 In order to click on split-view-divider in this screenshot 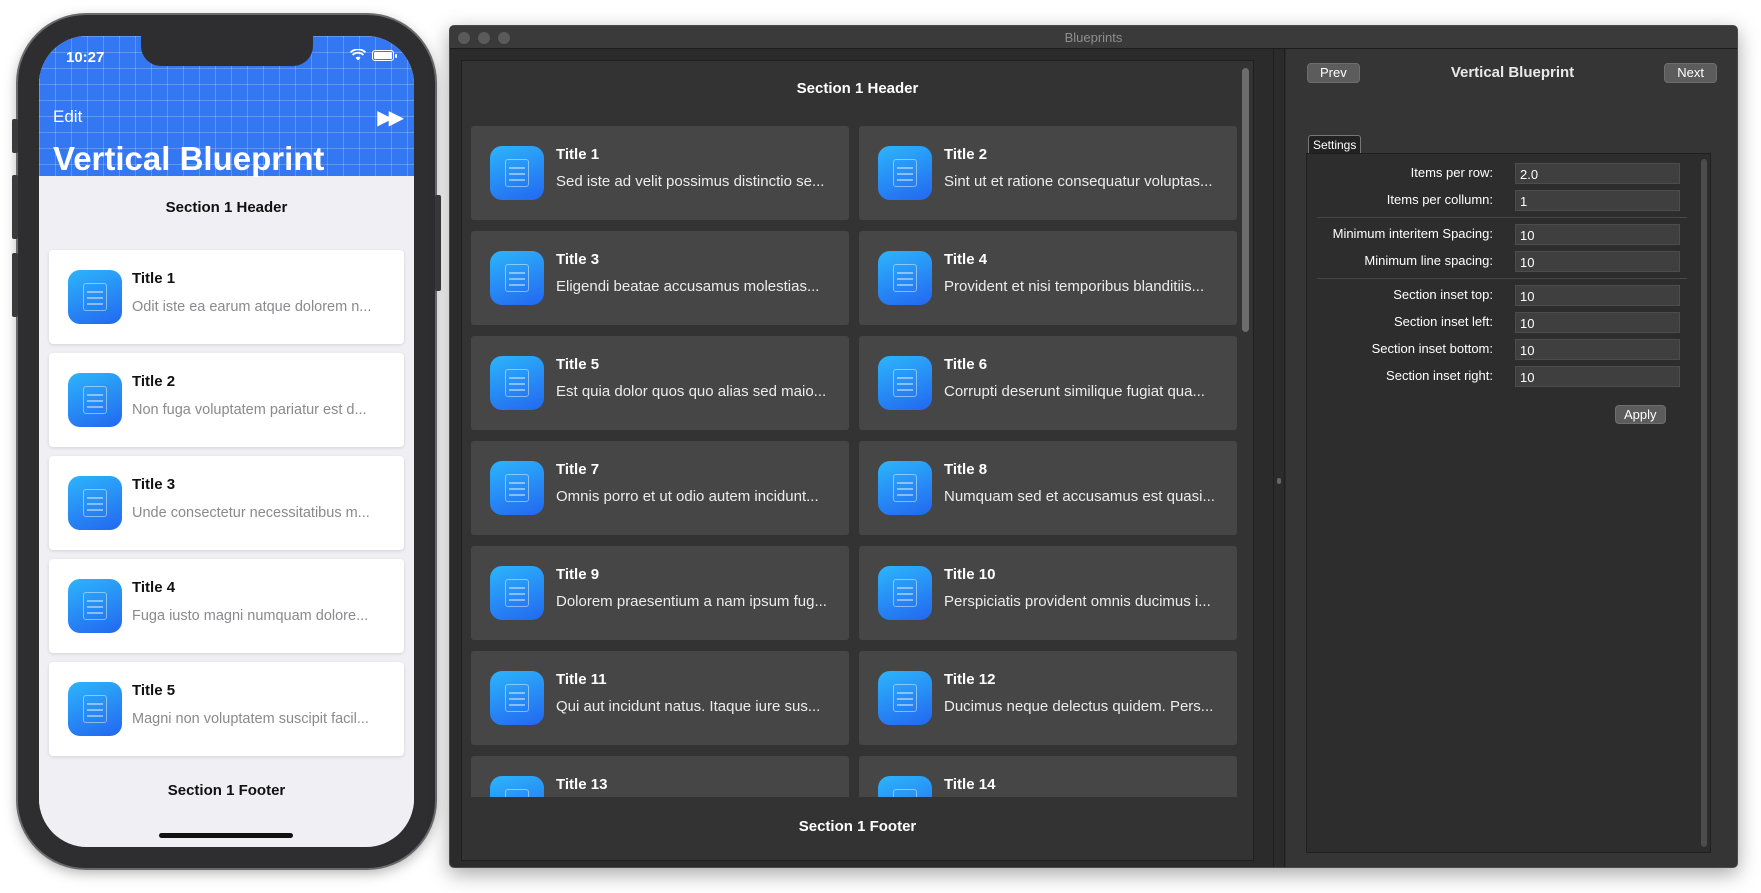, I will do `click(1279, 458)`.